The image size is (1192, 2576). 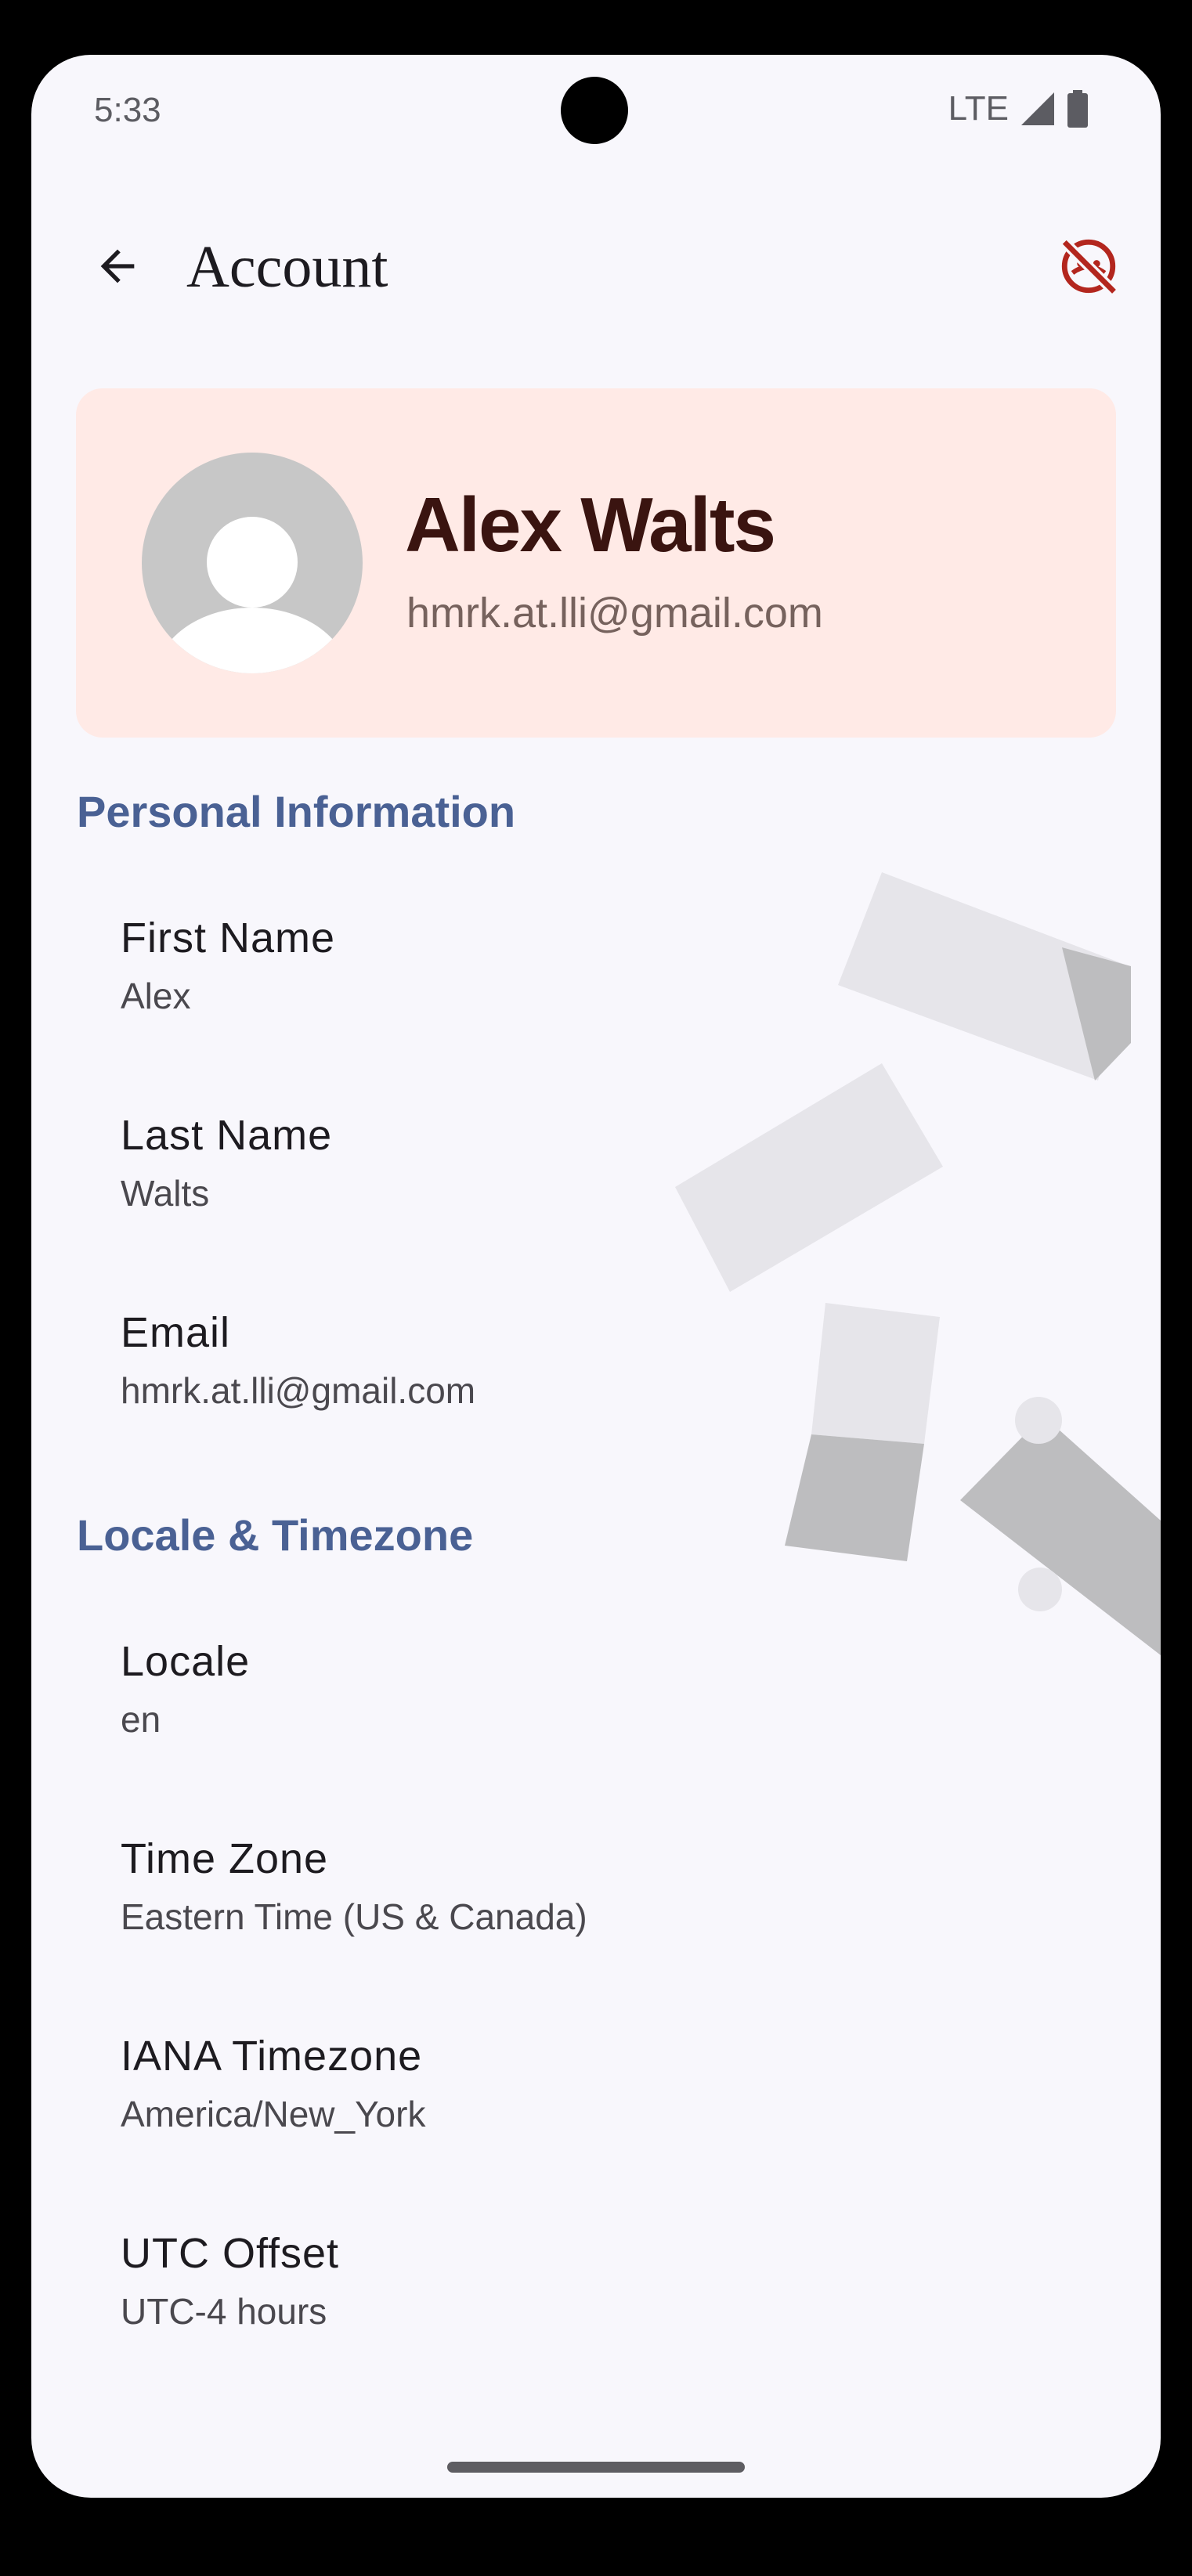 I want to click on field-label: IANA Timezone, so click(x=272, y=2056).